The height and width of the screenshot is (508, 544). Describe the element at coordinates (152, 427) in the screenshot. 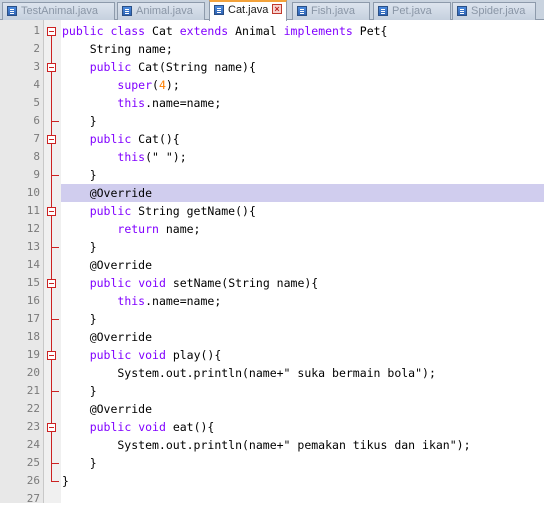

I see `code-text: public void eat(){` at that location.